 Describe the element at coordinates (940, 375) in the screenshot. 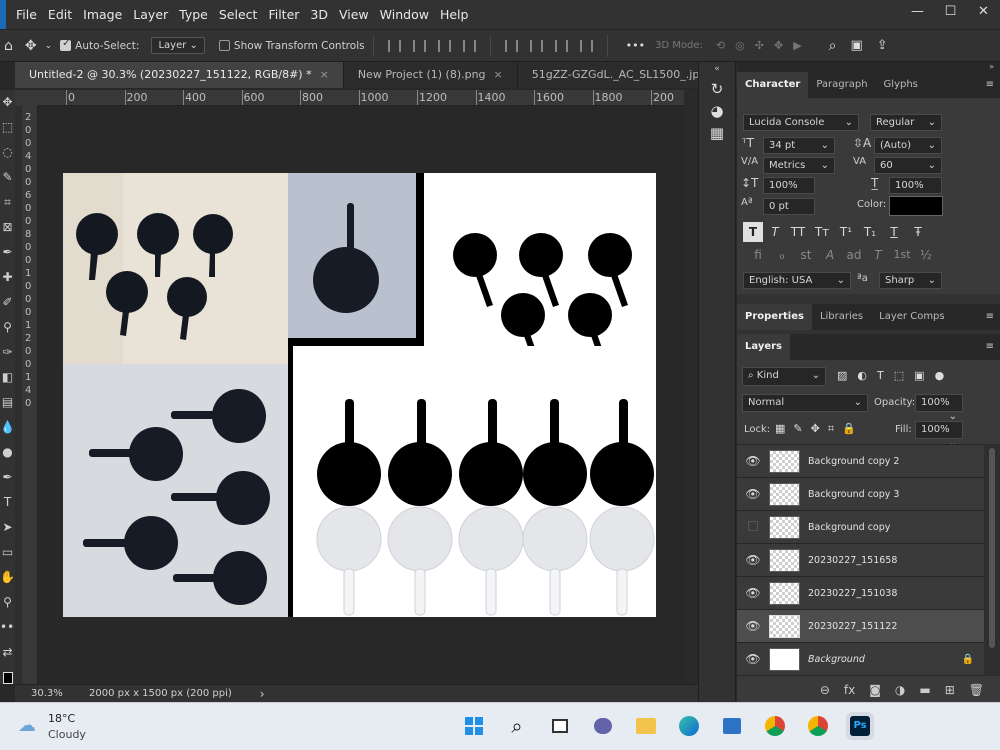

I see `filter-toggle-icon: ●` at that location.